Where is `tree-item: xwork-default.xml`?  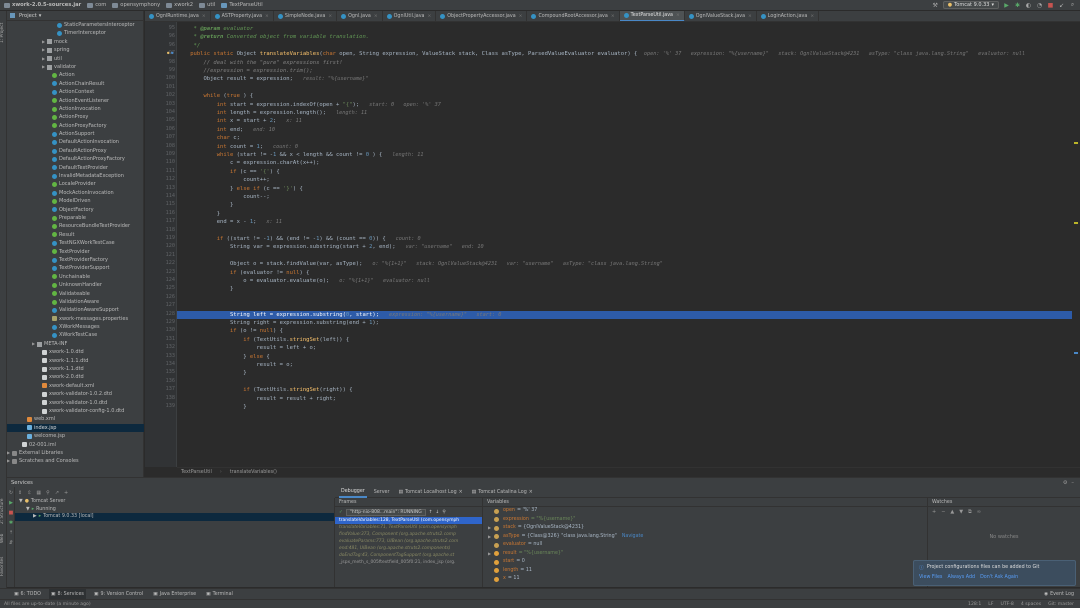 tree-item: xwork-default.xml is located at coordinates (75, 386).